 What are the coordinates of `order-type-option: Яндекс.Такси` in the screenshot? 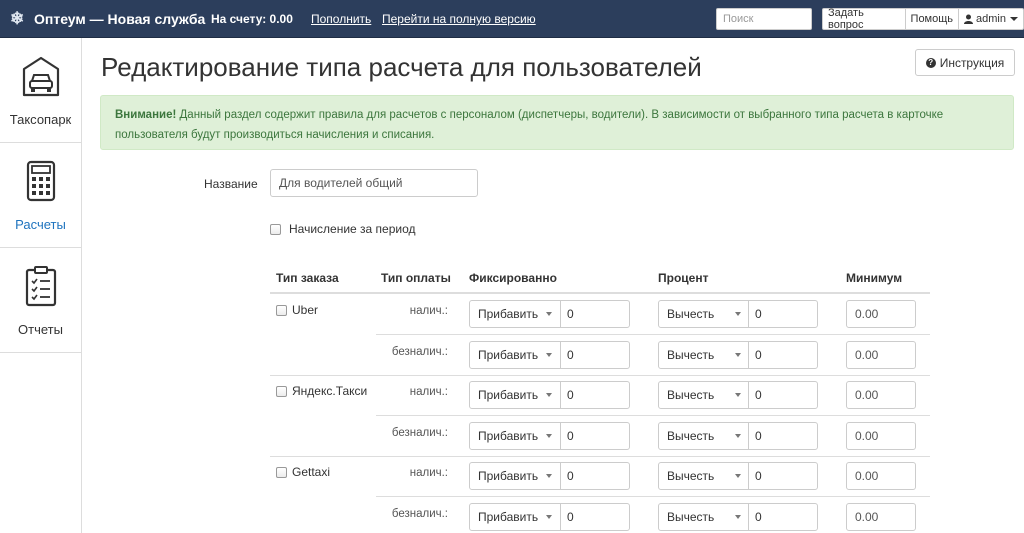 It's located at (321, 391).